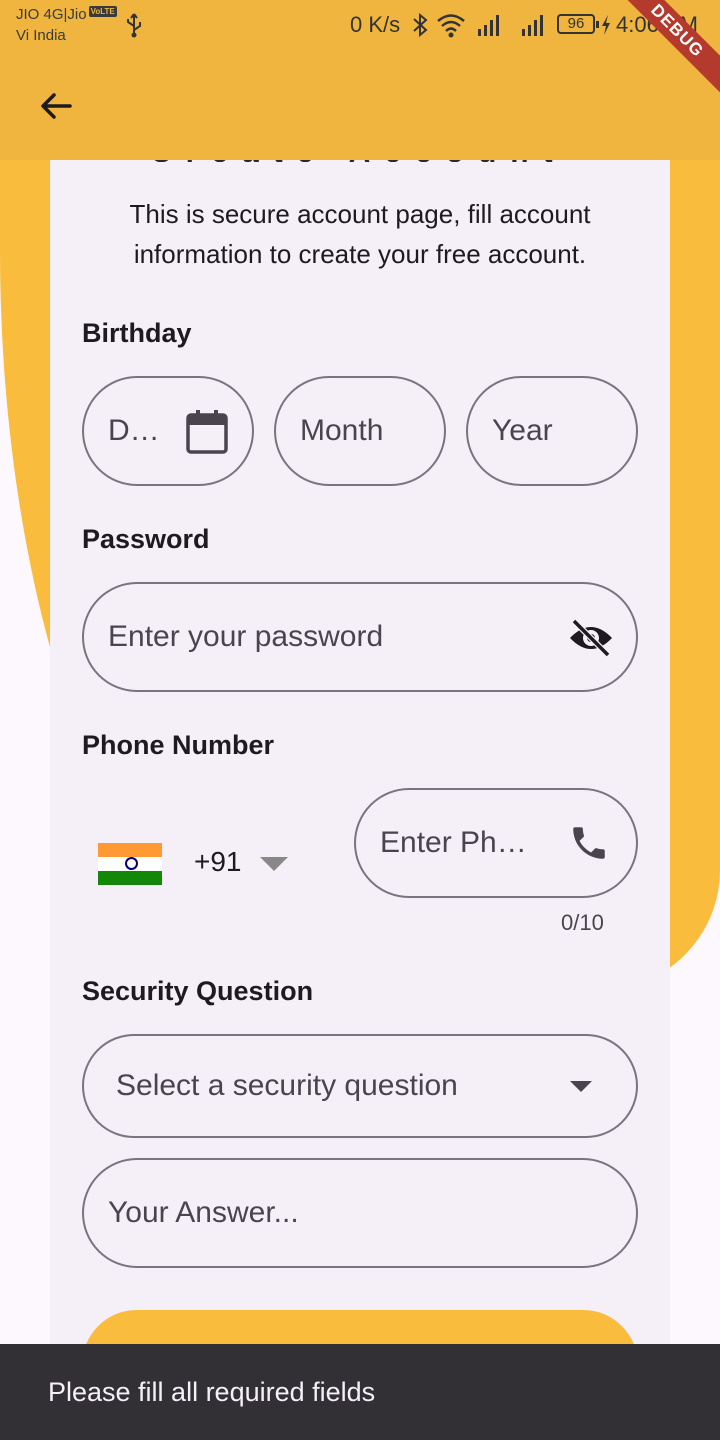  Describe the element at coordinates (375, 24) in the screenshot. I see `net-speed: 0 K/s` at that location.